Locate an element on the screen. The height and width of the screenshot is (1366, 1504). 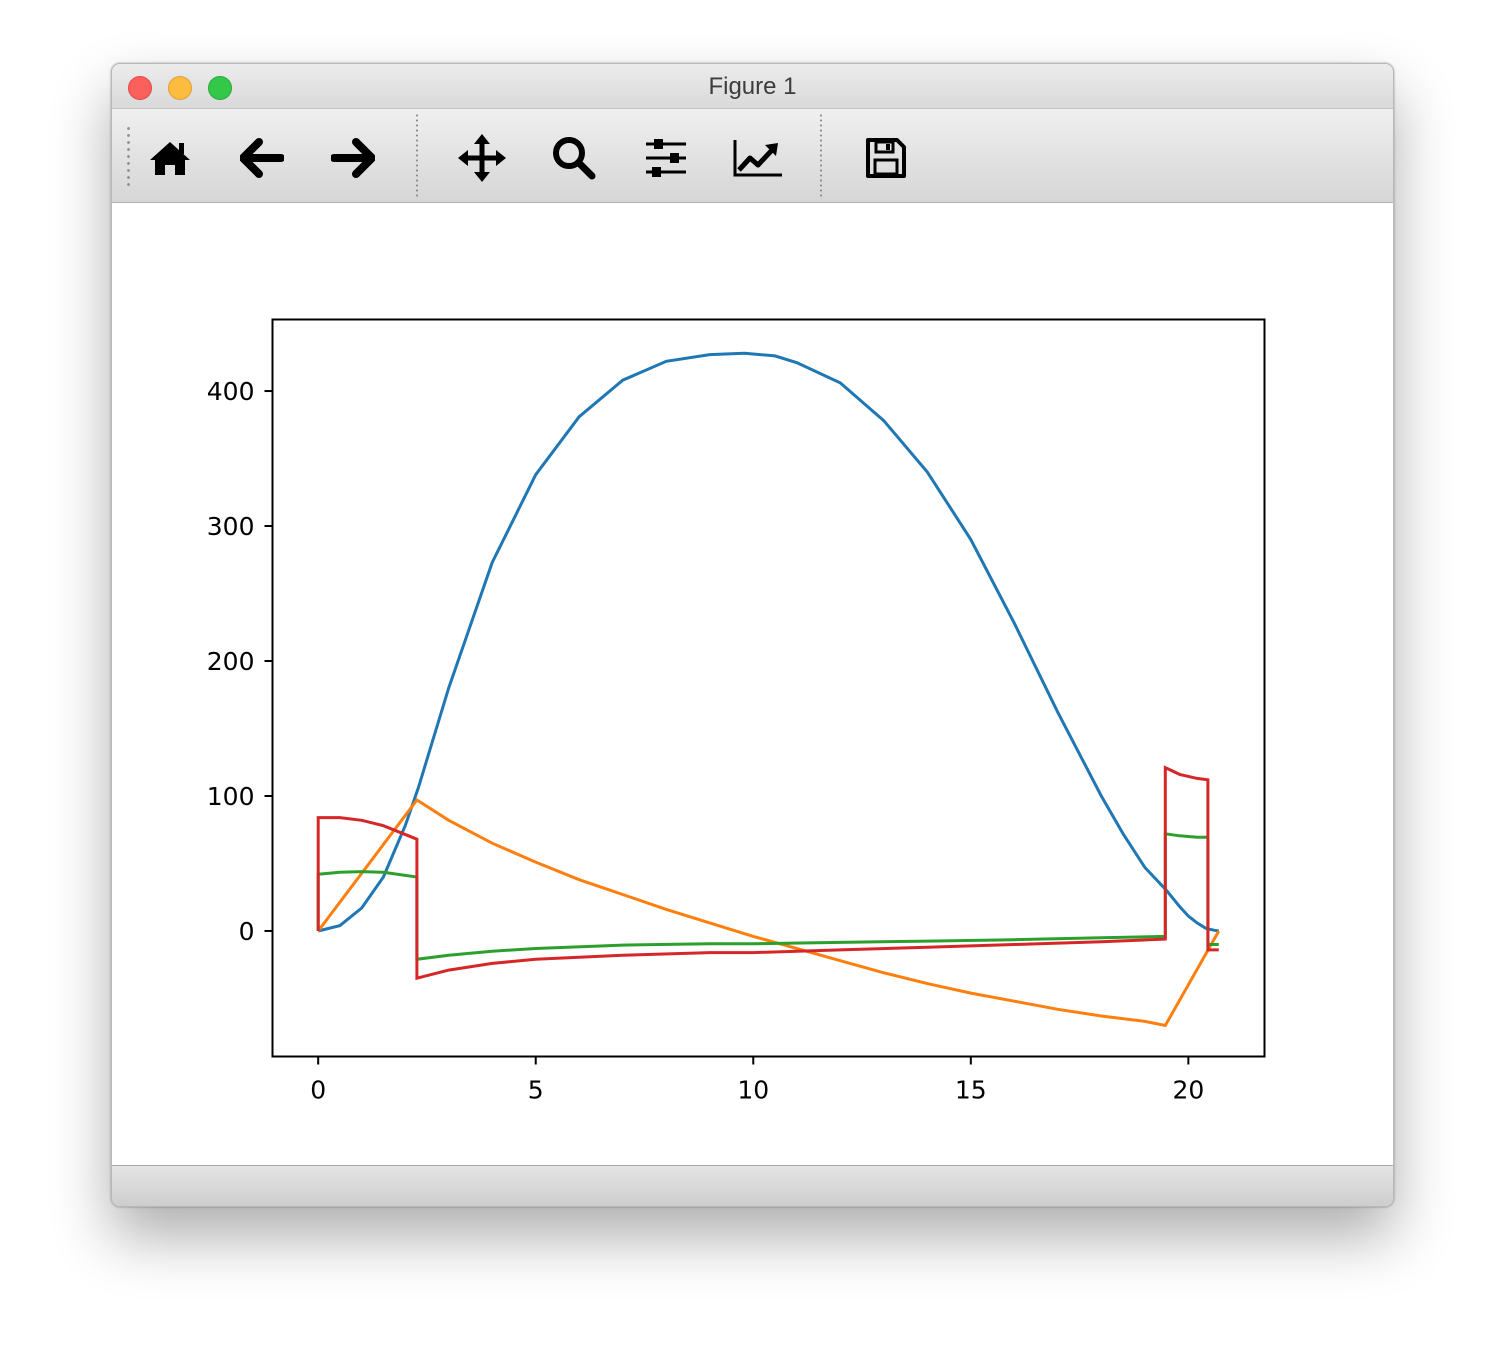
arrow-right-icon is located at coordinates (353, 158).